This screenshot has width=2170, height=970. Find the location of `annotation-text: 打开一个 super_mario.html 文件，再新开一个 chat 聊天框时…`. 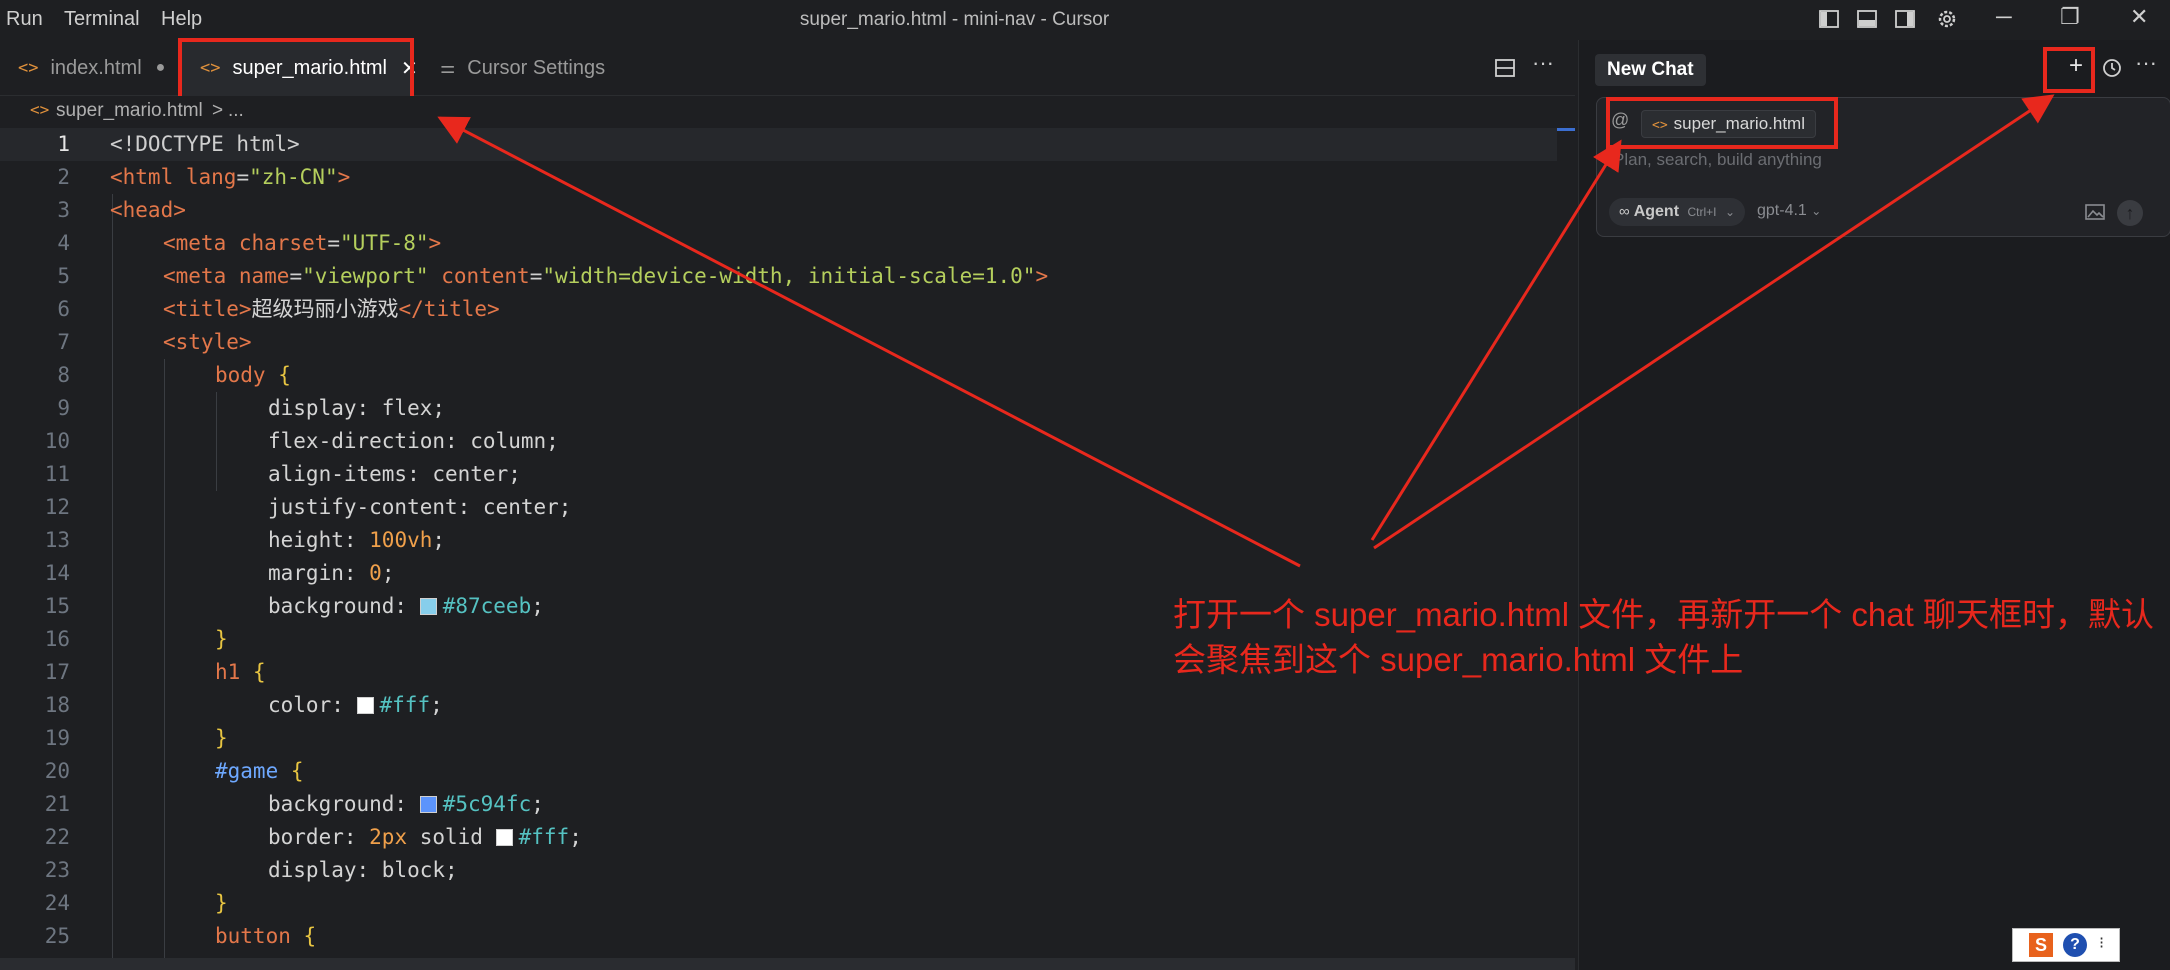

annotation-text: 打开一个 super_mario.html 文件，再新开一个 chat 聊天框时… is located at coordinates (1665, 637).